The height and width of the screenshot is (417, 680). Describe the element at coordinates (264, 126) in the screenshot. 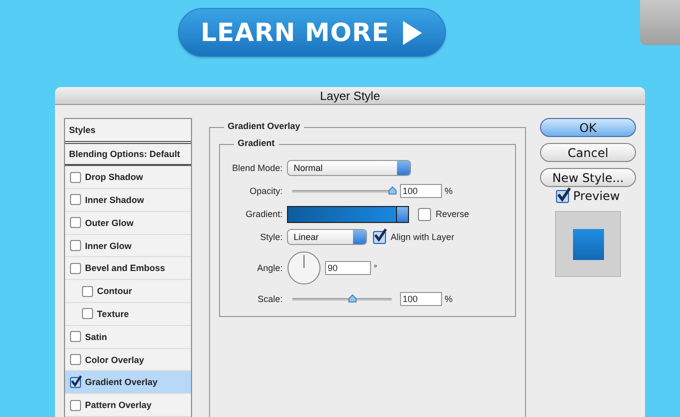

I see `group-title: Gradient Overlay` at that location.